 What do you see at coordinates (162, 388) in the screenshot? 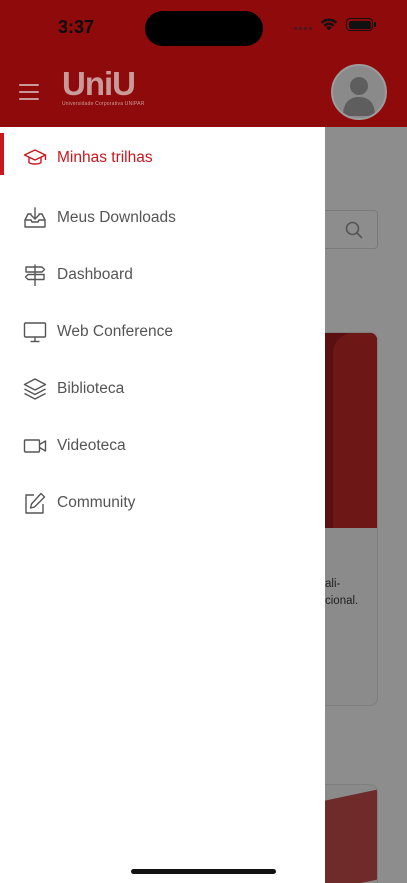
I see `menu-item-biblioteca: Biblioteca` at bounding box center [162, 388].